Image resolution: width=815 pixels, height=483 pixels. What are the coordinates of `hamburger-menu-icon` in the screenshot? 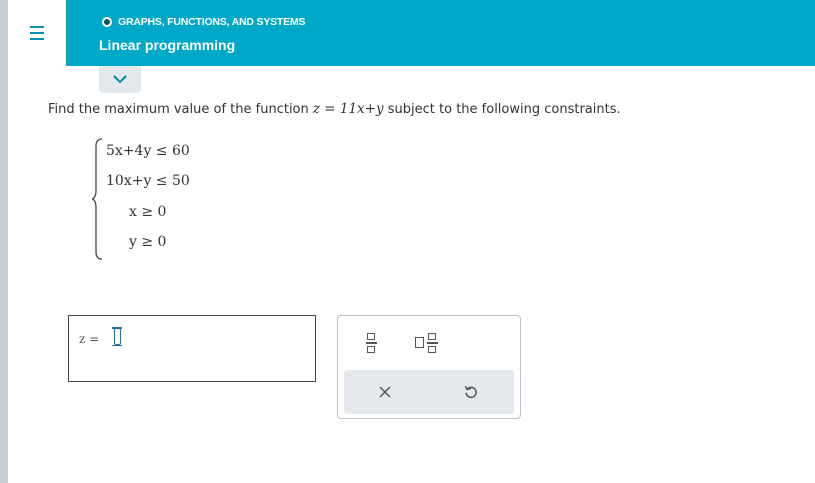 It's located at (37, 33).